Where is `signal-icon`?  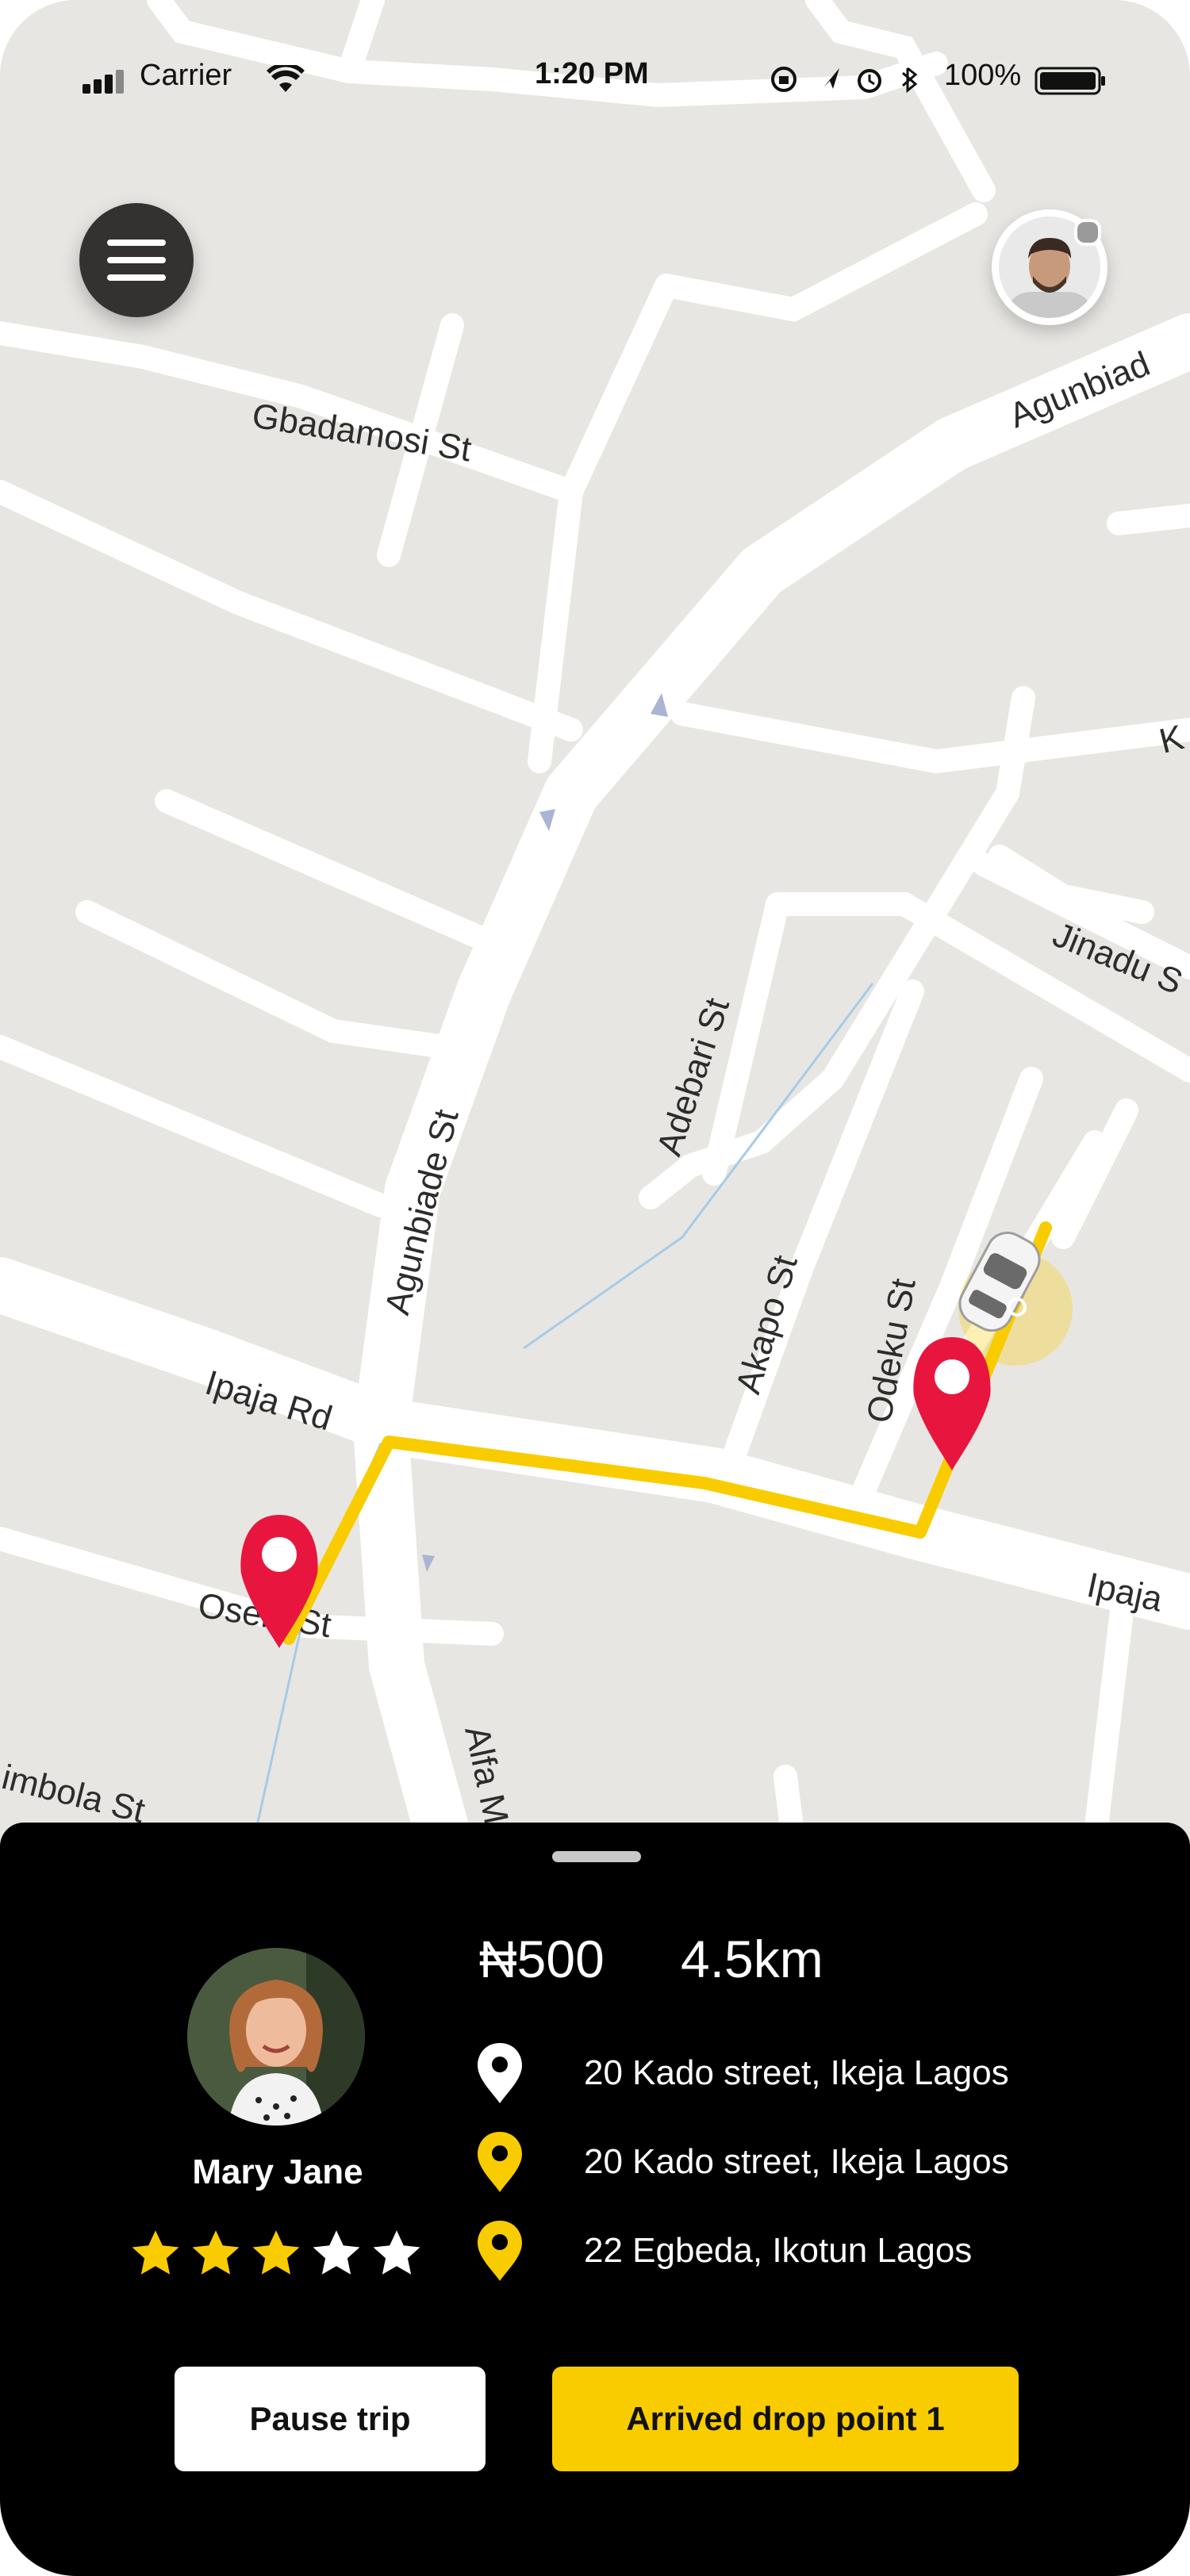 signal-icon is located at coordinates (103, 82).